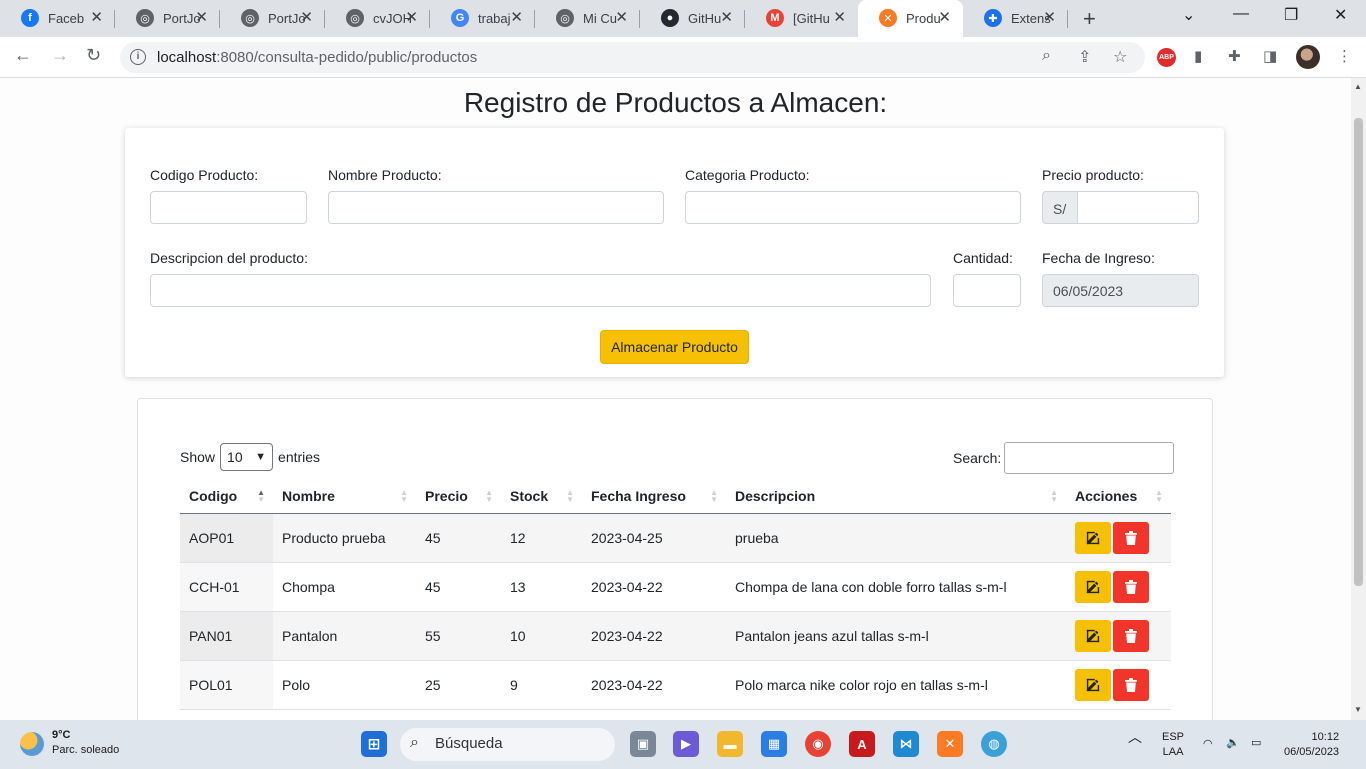 The height and width of the screenshot is (769, 1366). What do you see at coordinates (482, 18) in the screenshot?
I see `browser-tab: Gtrabaj ✕` at bounding box center [482, 18].